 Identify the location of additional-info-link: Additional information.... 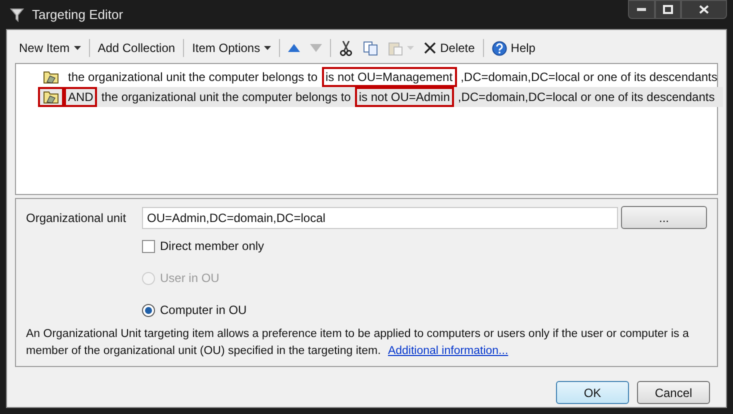
(448, 351).